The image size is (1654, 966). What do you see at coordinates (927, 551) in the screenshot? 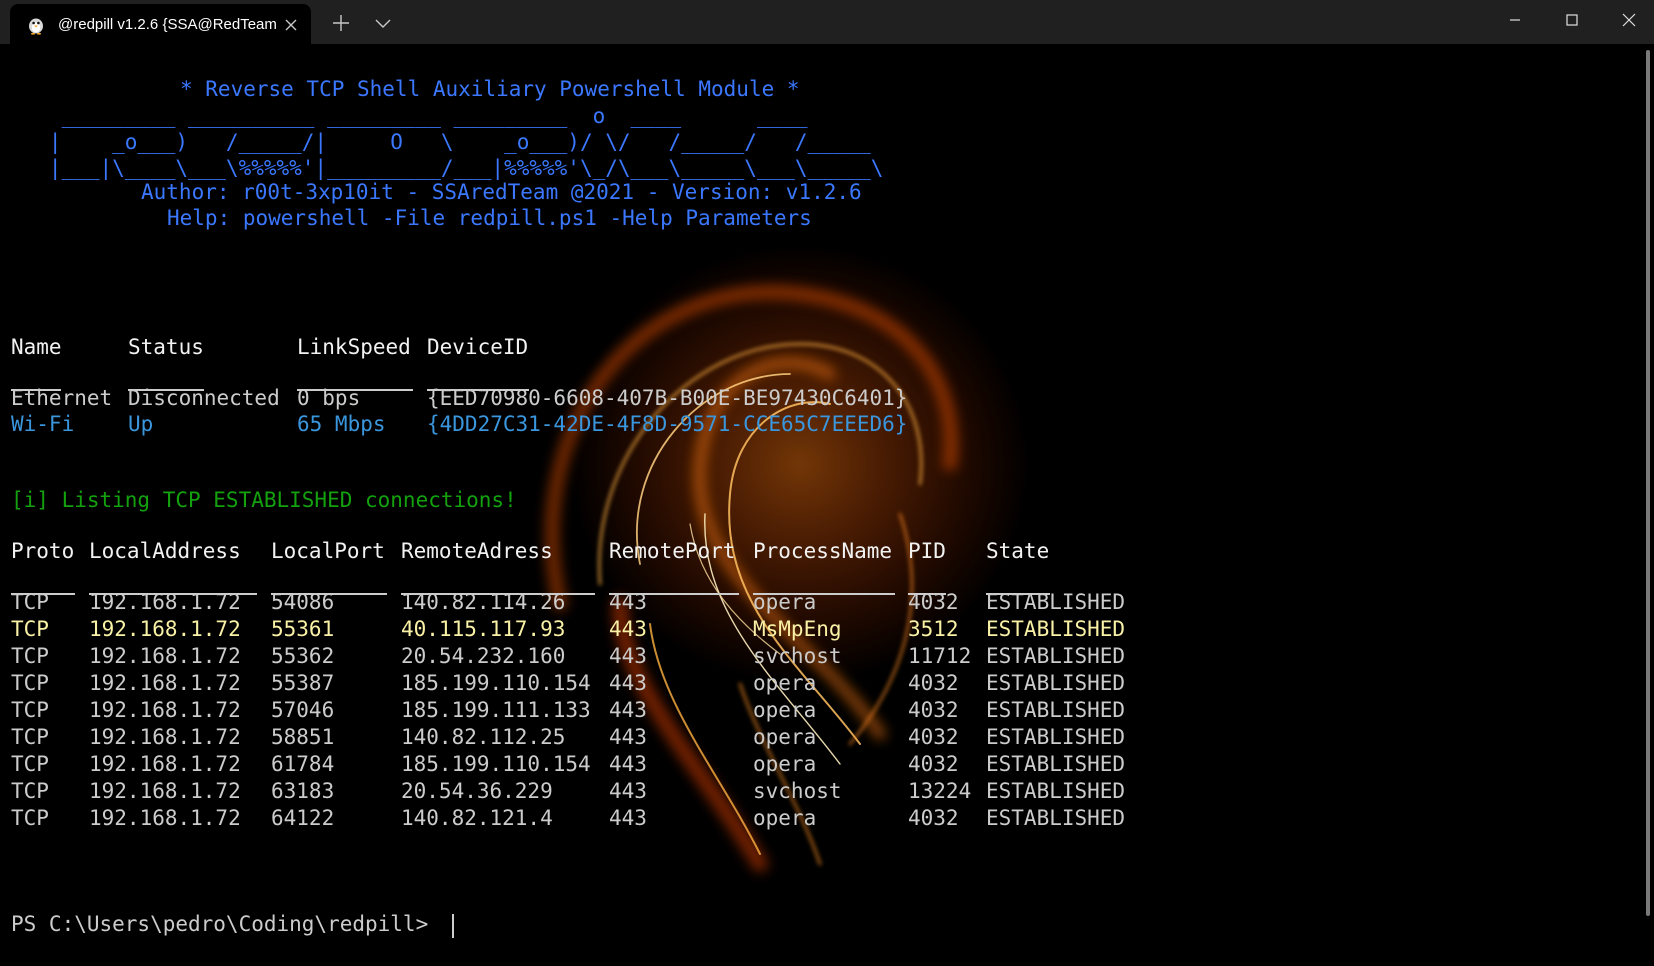
I see `conn-col-pid: PID` at bounding box center [927, 551].